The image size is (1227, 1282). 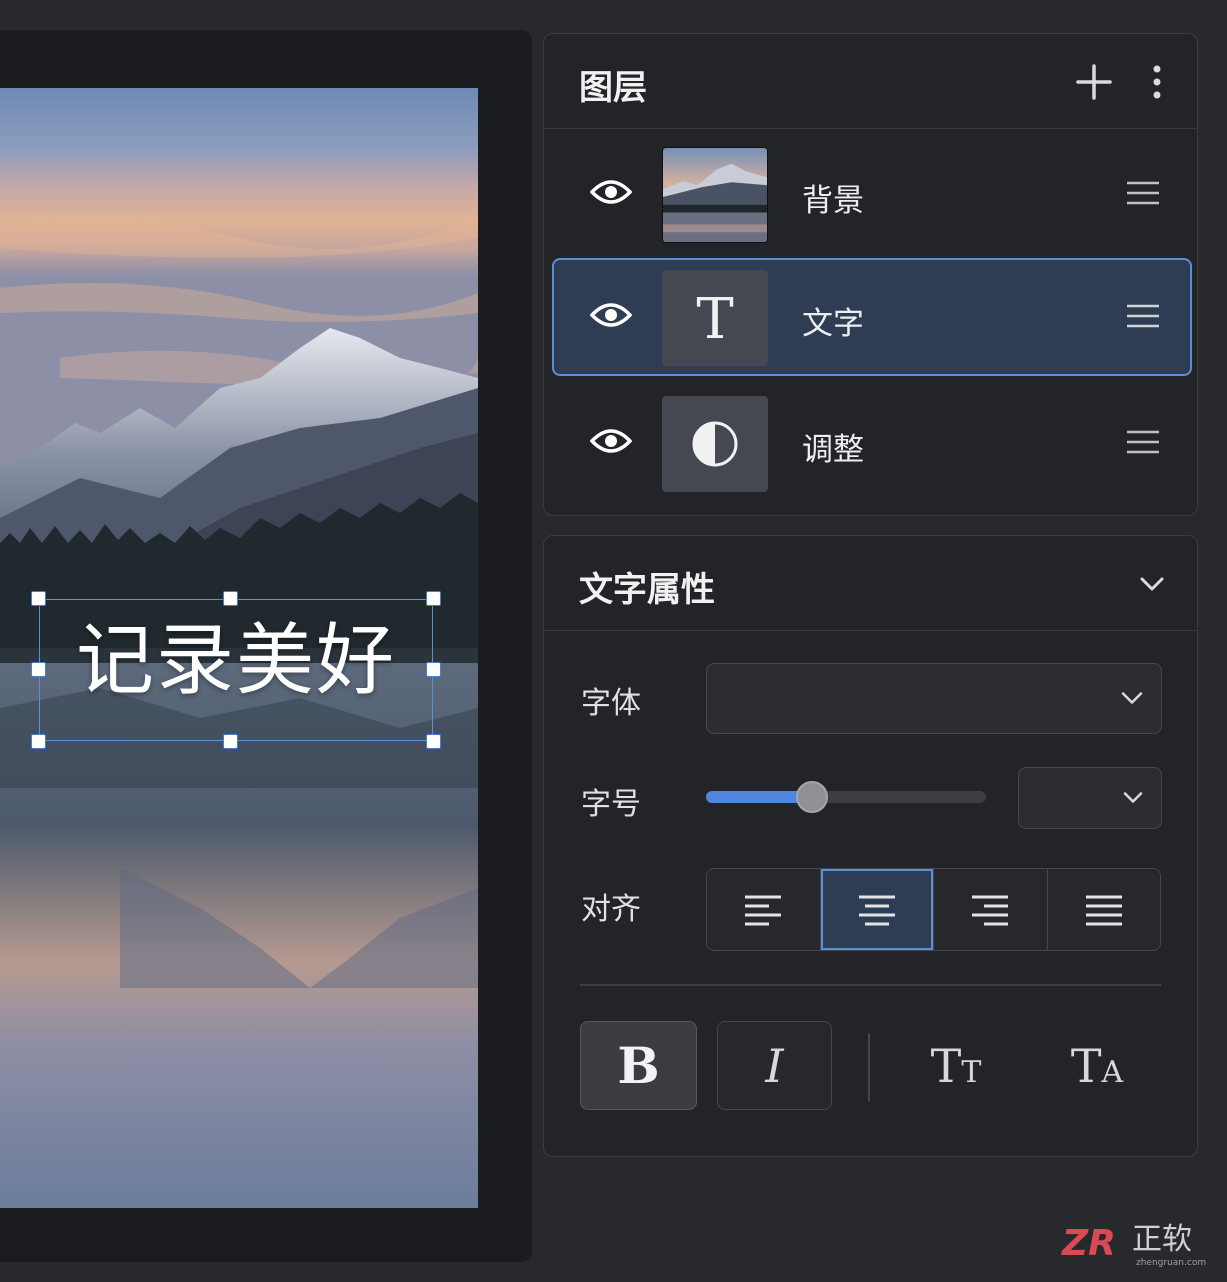 What do you see at coordinates (934, 698) in the screenshot?
I see `font-select` at bounding box center [934, 698].